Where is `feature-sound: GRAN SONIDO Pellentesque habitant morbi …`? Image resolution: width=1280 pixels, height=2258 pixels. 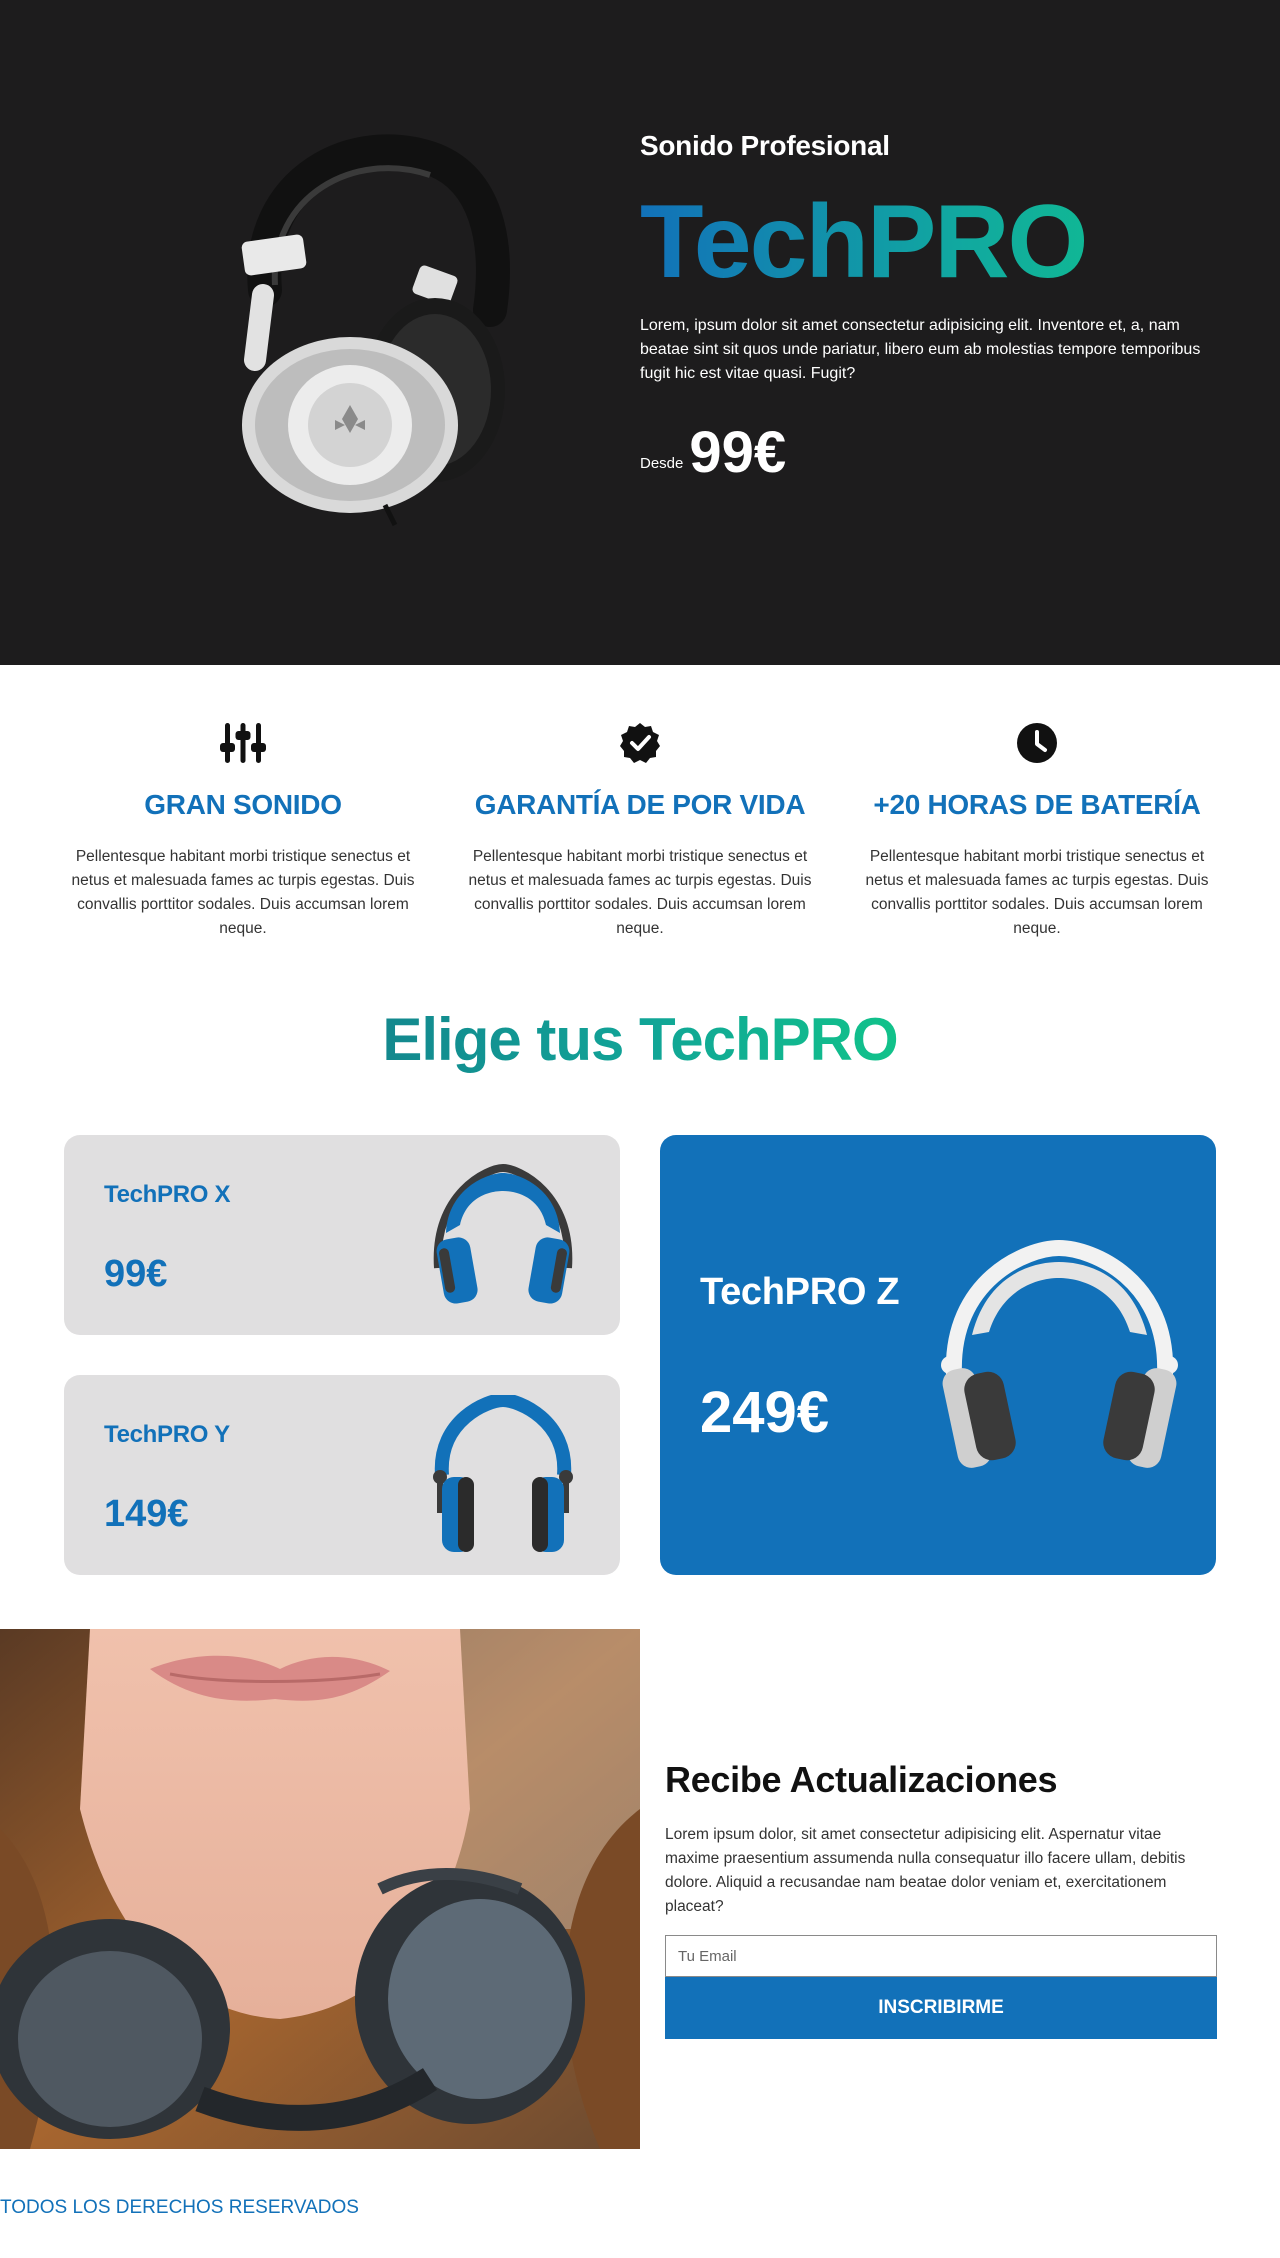
feature-sound: GRAN SONIDO Pellentesque habitant morbi … is located at coordinates (243, 856).